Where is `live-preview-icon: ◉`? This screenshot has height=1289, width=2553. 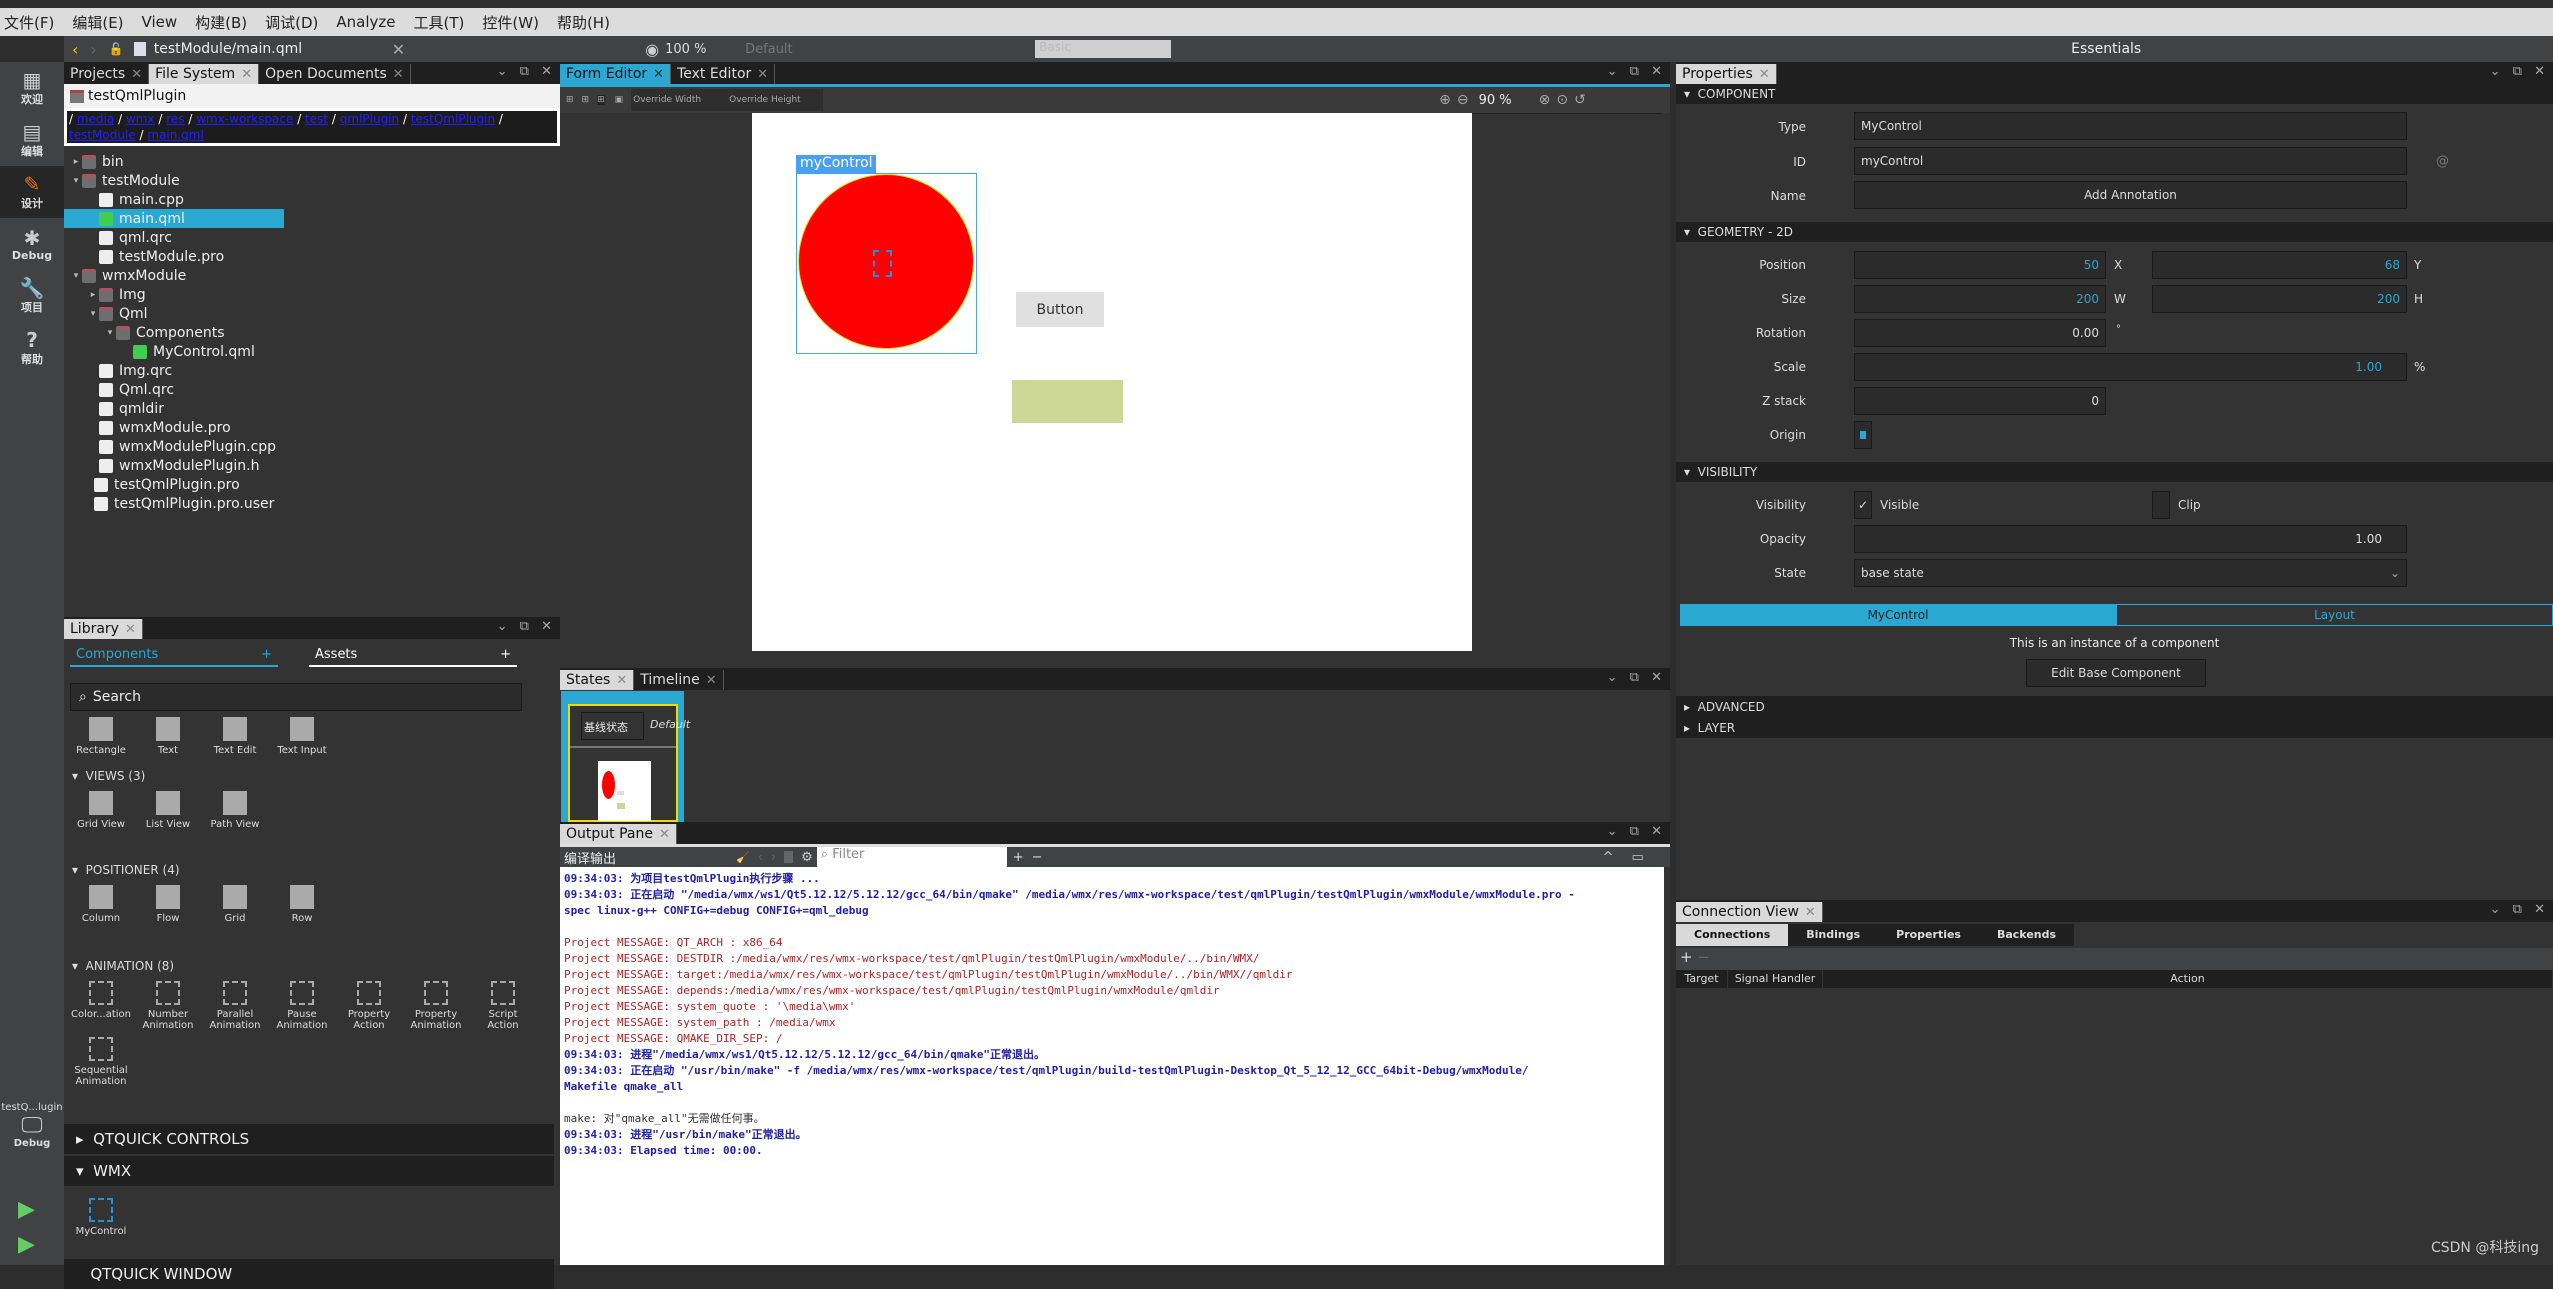 live-preview-icon: ◉ is located at coordinates (652, 49).